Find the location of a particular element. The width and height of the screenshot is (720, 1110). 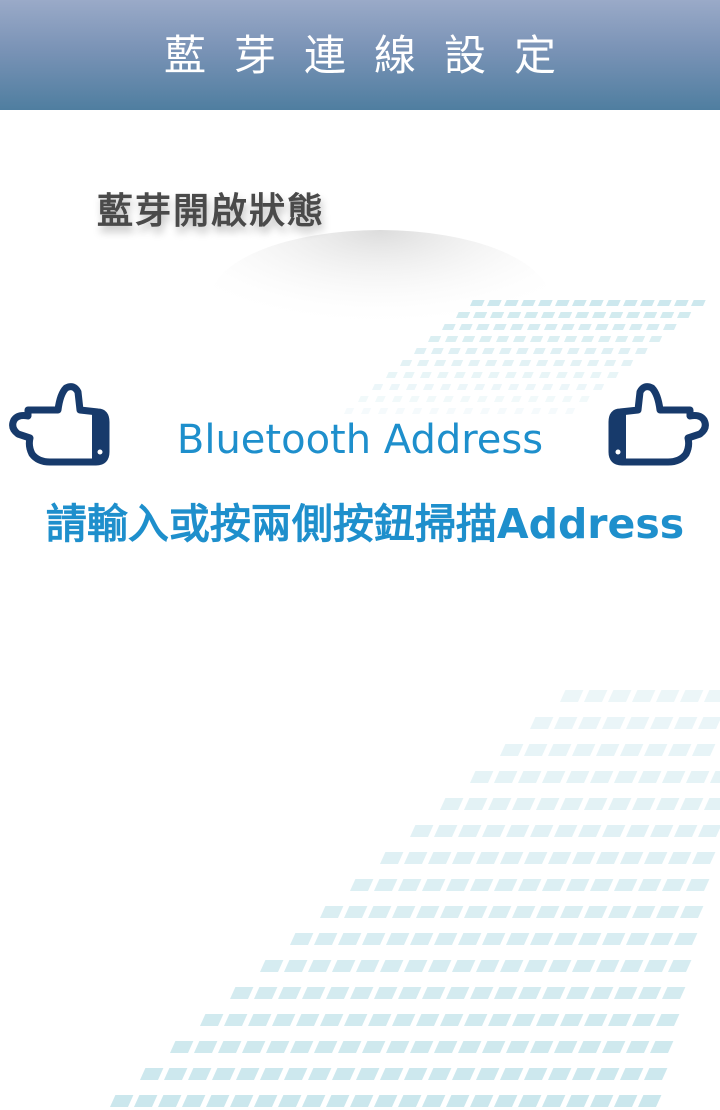

bluetooth-address-input is located at coordinates (360, 440).